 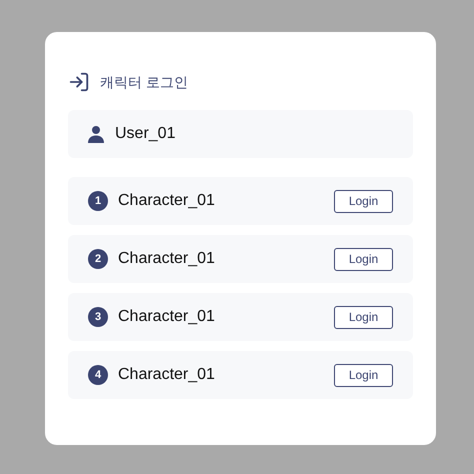 What do you see at coordinates (145, 134) in the screenshot?
I see `user-name: User_01` at bounding box center [145, 134].